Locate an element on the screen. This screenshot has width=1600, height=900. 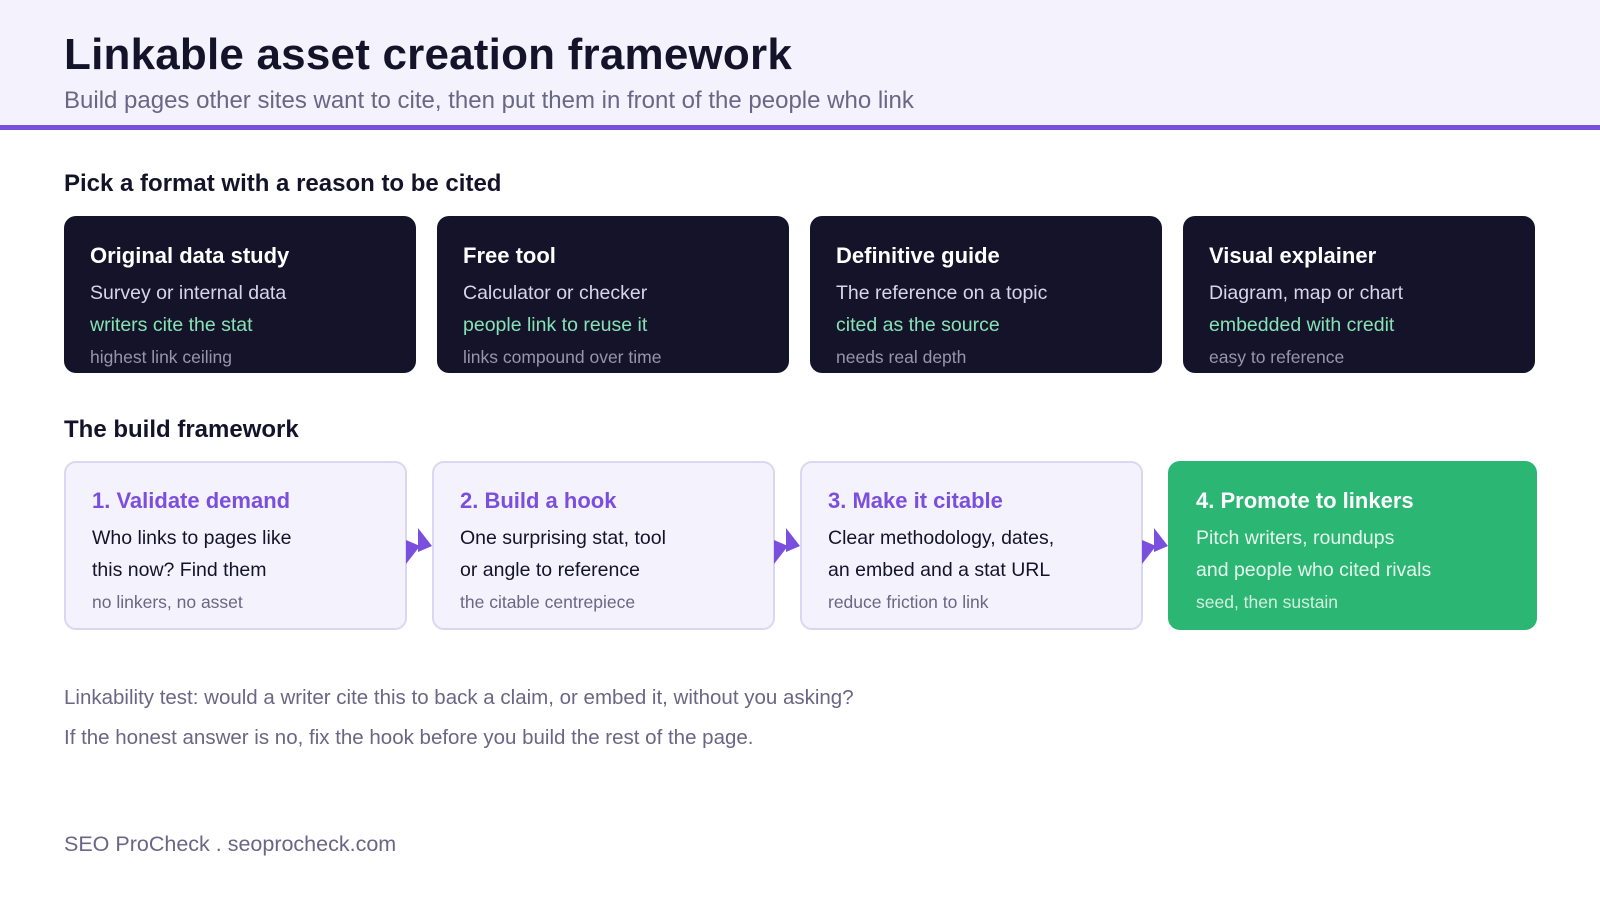
format-card-title: Definitive guide is located at coordinates (918, 255).